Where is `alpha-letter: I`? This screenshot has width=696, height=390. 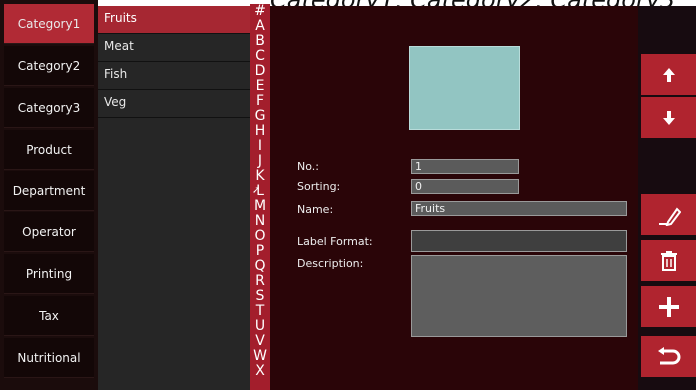 alpha-letter: I is located at coordinates (260, 146).